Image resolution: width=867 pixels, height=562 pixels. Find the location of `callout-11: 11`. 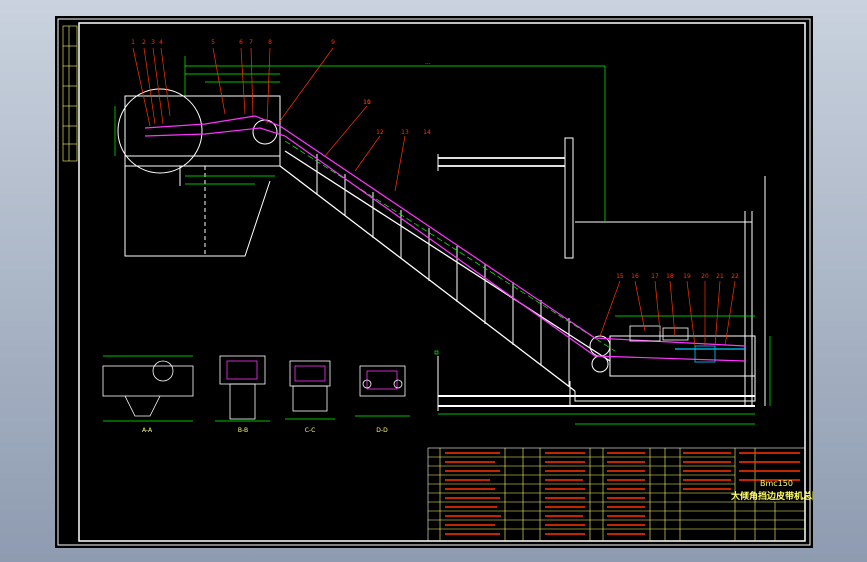

callout-11: 11 is located at coordinates (367, 102).